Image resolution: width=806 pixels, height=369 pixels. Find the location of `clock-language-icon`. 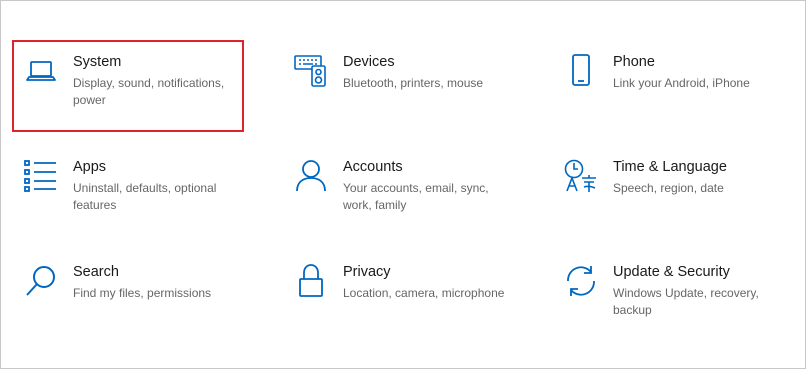

clock-language-icon is located at coordinates (581, 176).